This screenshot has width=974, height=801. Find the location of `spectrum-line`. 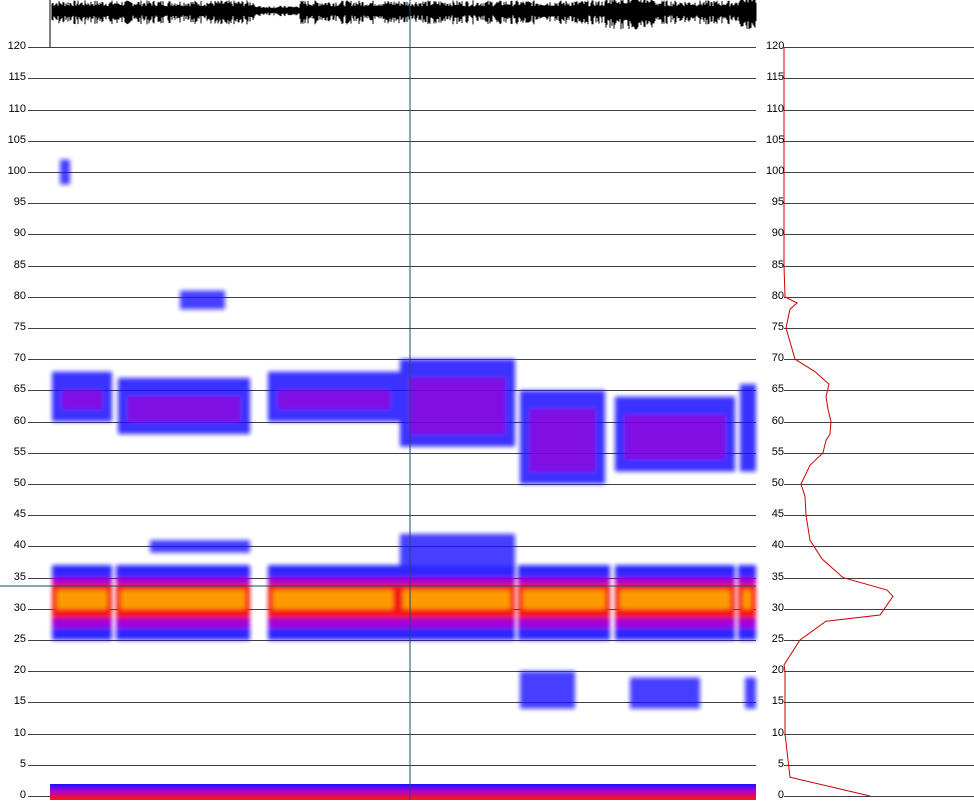

spectrum-line is located at coordinates (838, 422).